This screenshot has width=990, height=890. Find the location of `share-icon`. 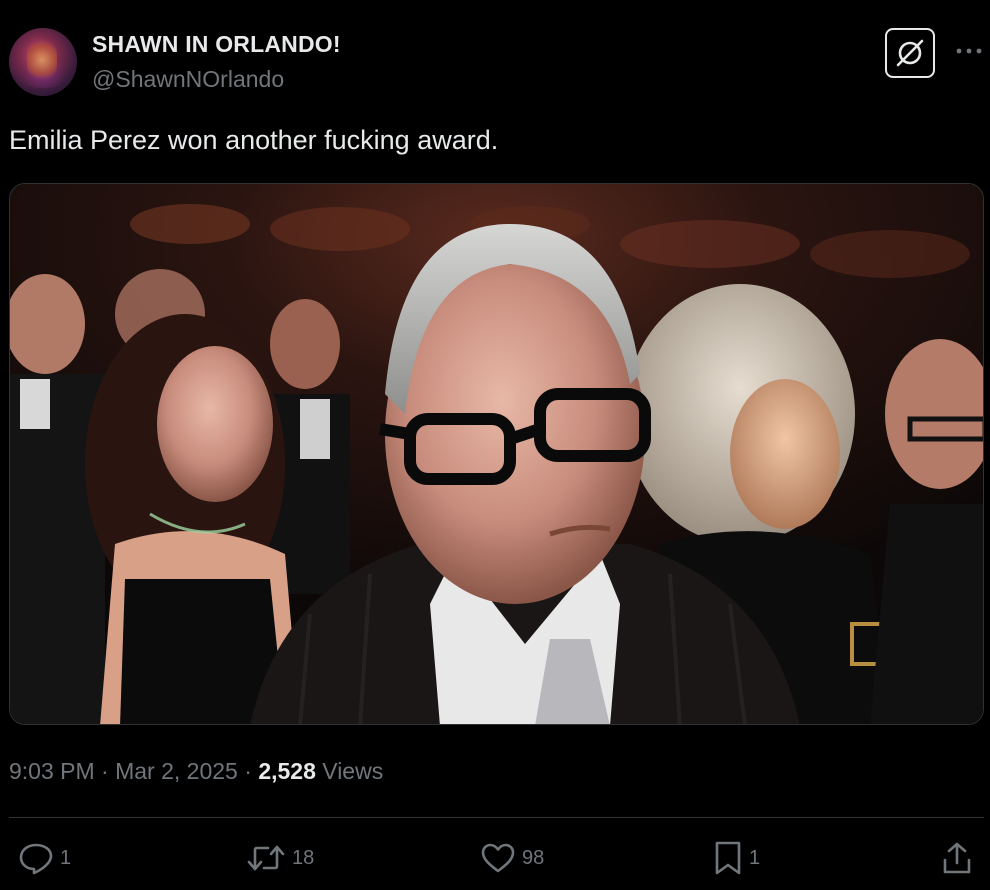

share-icon is located at coordinates (957, 858).